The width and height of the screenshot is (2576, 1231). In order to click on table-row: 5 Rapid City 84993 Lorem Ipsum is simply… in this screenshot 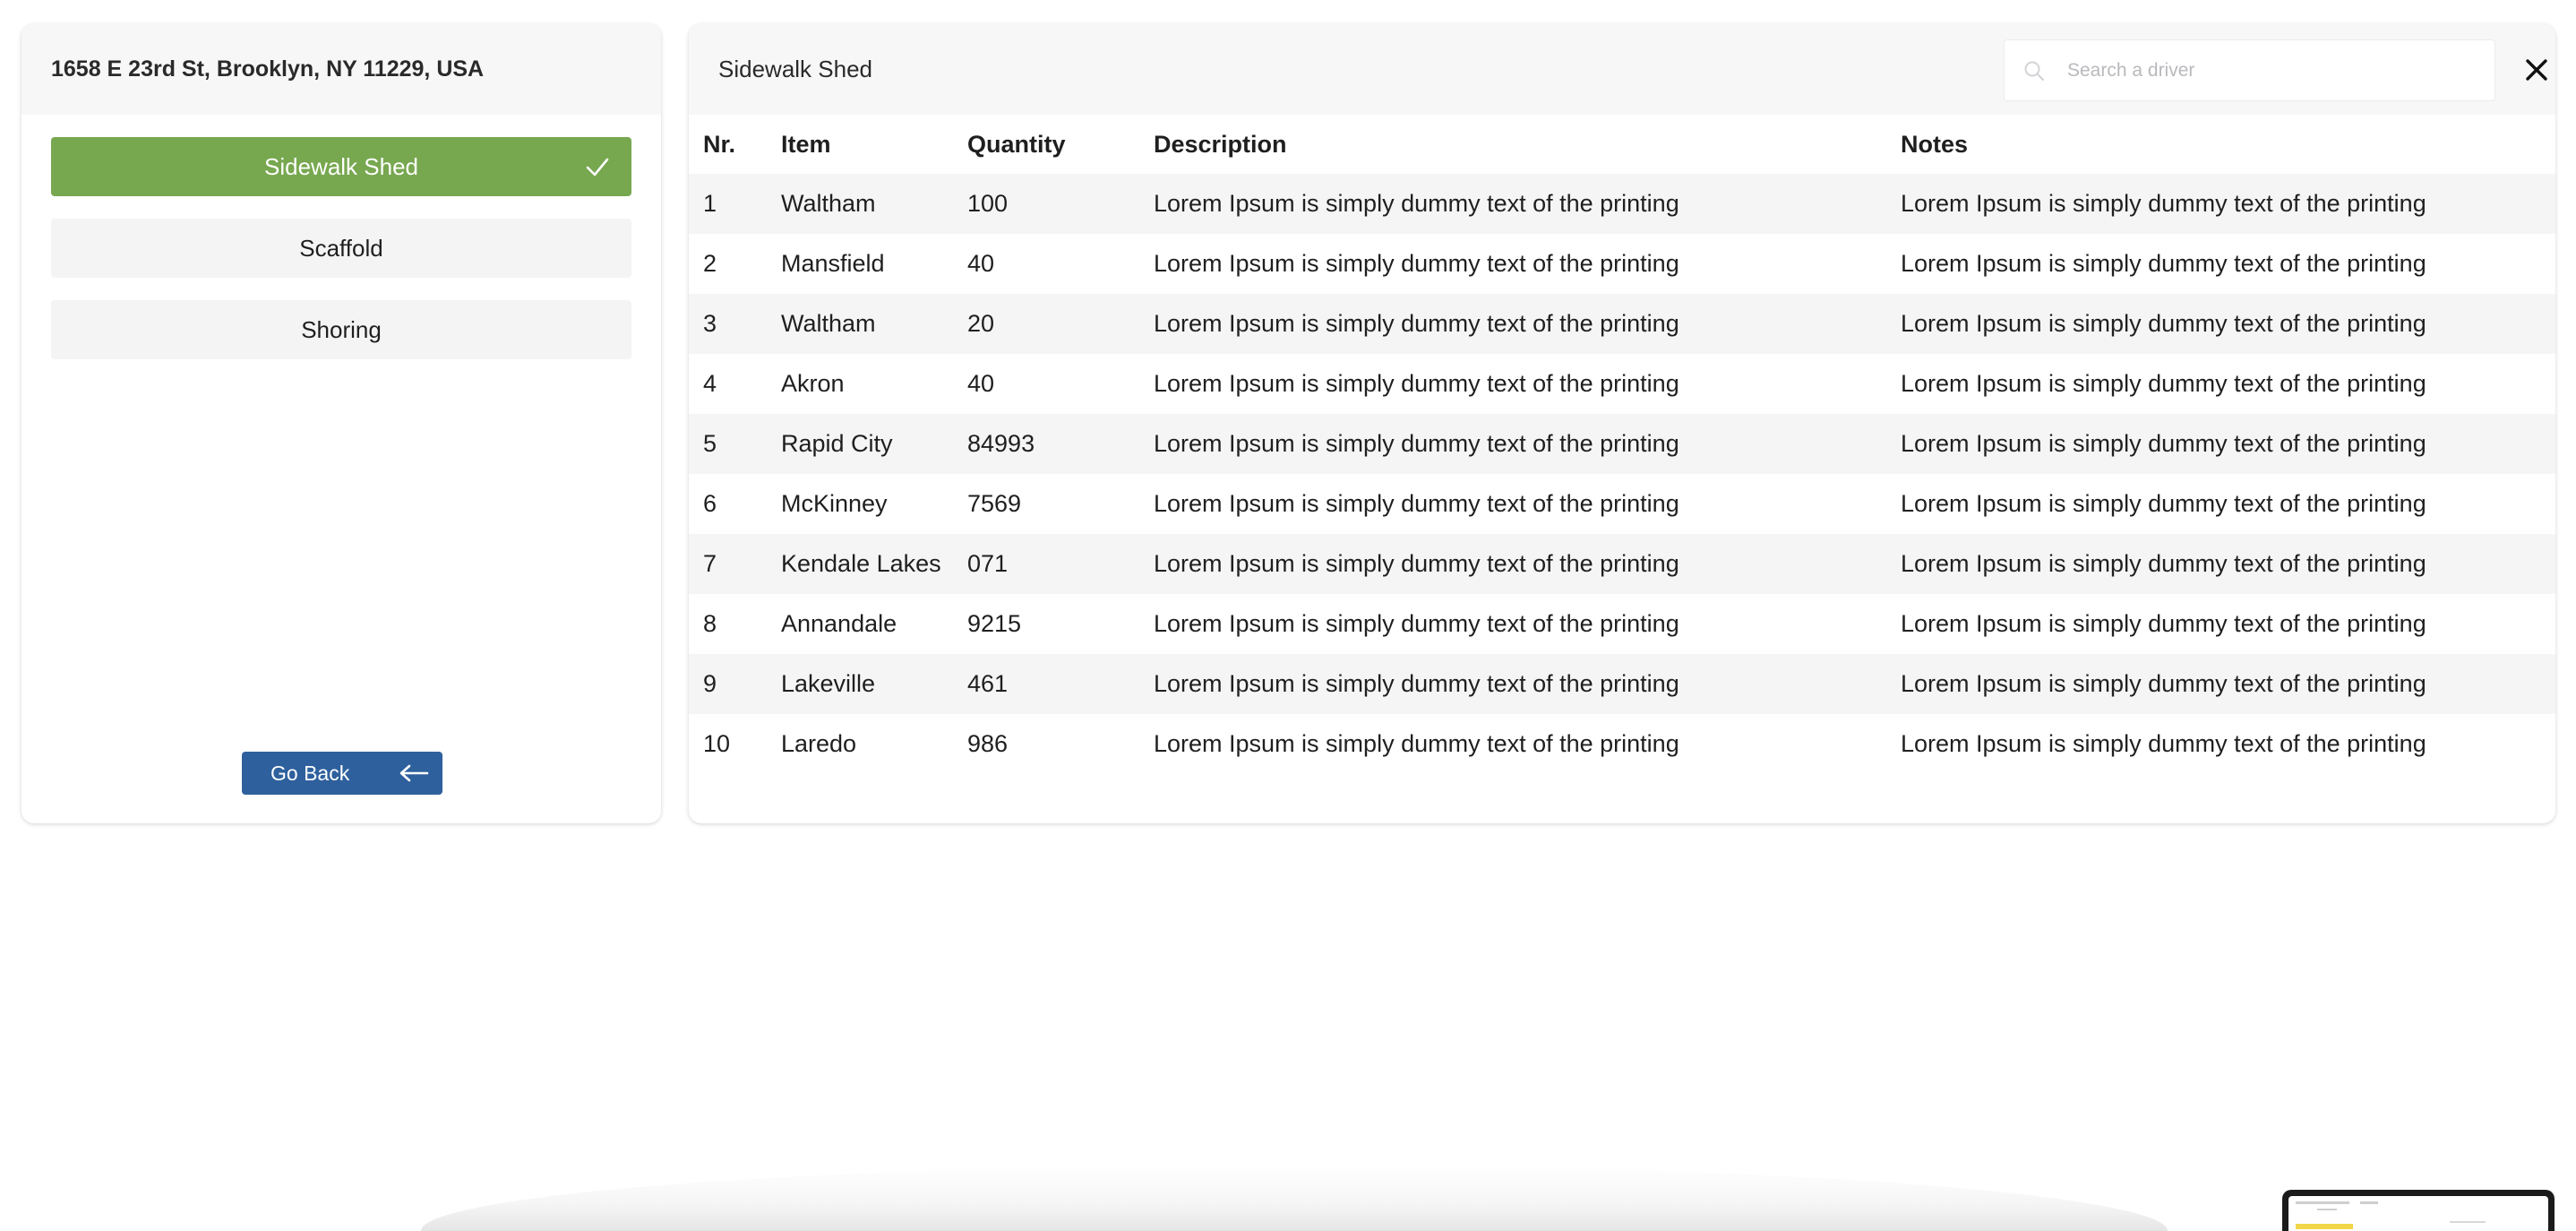, I will do `click(1622, 444)`.